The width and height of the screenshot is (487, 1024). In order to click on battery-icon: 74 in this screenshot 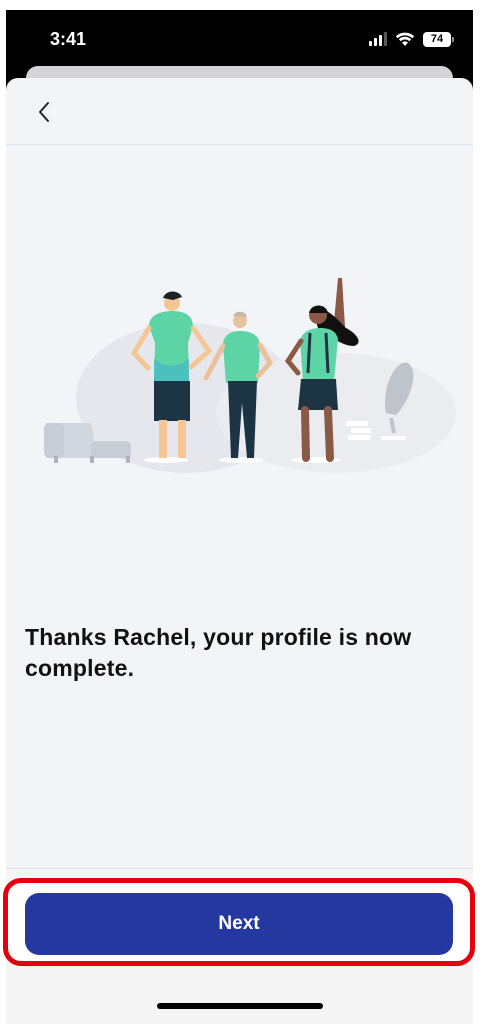, I will do `click(438, 39)`.